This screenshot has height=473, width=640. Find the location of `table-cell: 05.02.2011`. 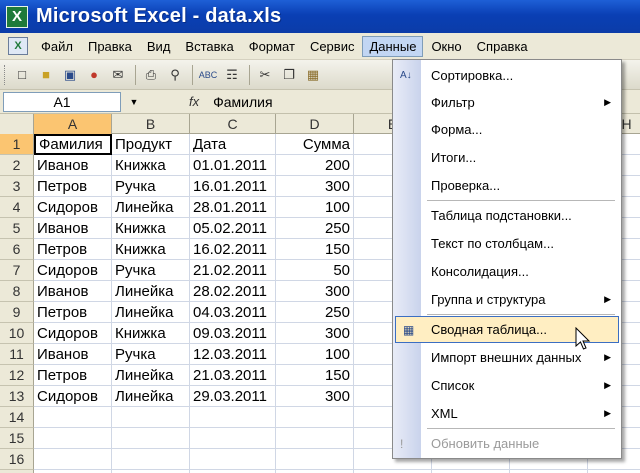

table-cell: 05.02.2011 is located at coordinates (233, 228).